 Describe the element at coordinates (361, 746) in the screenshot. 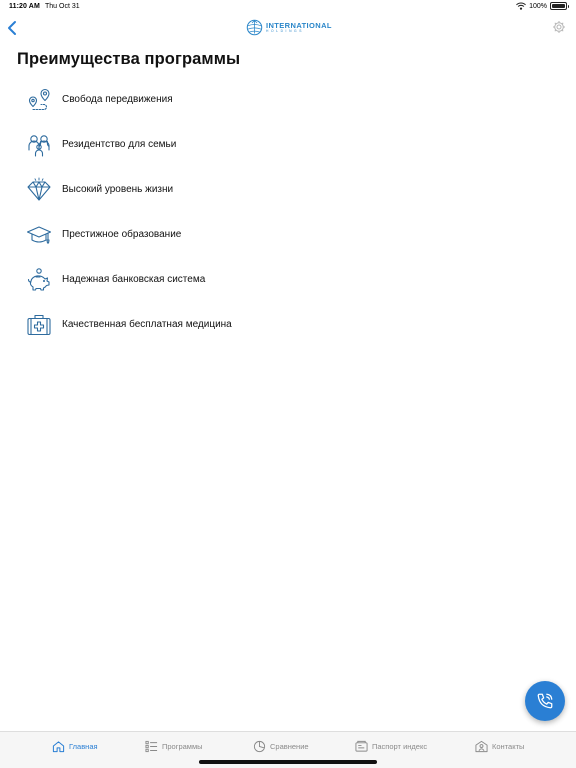

I see `passport-icon` at that location.